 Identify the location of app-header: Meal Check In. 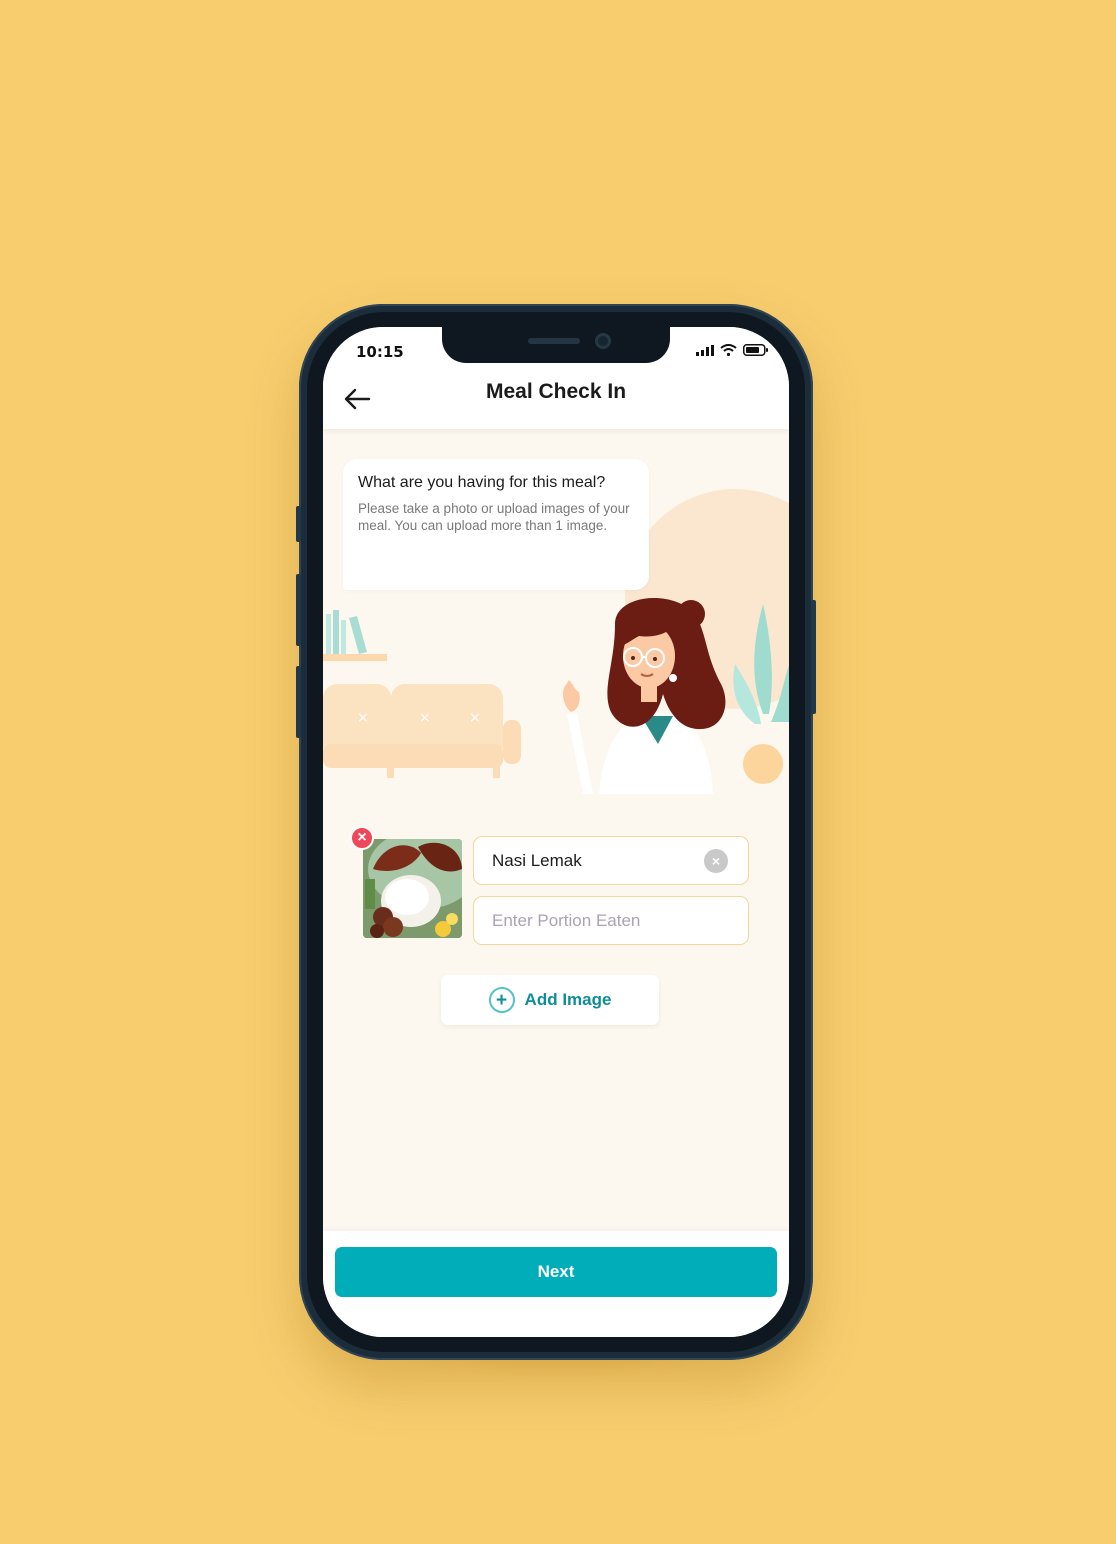
(556, 401).